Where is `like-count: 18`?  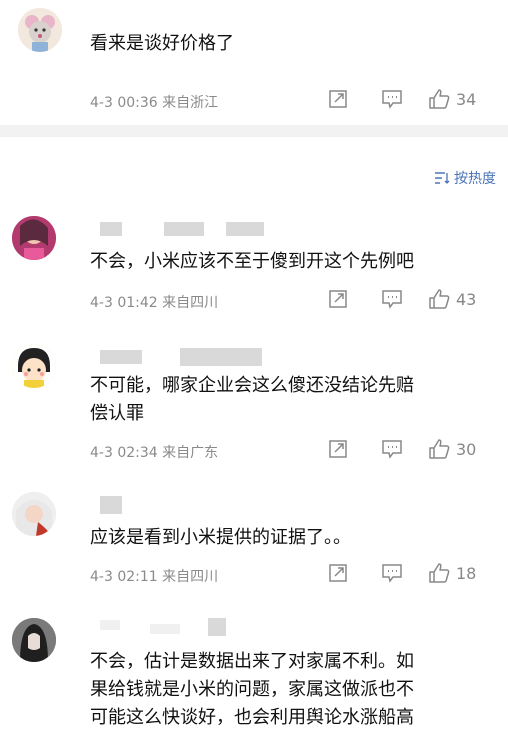 like-count: 18 is located at coordinates (466, 573).